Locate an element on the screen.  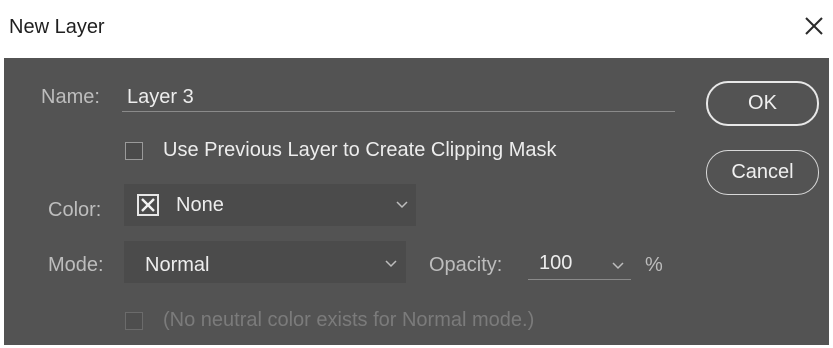
mode-select-value: Normal is located at coordinates (177, 265).